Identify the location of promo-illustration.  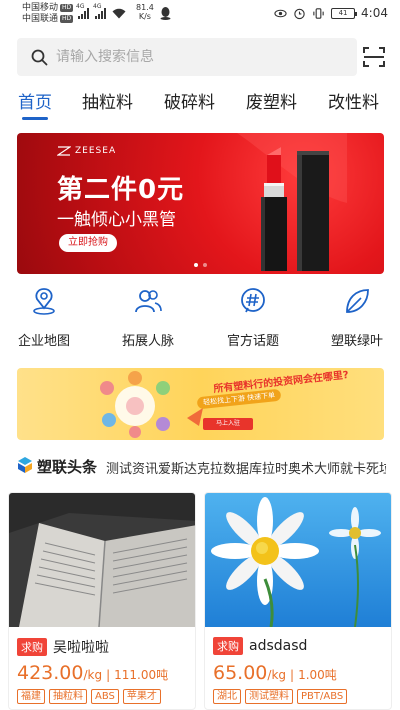
(151, 404).